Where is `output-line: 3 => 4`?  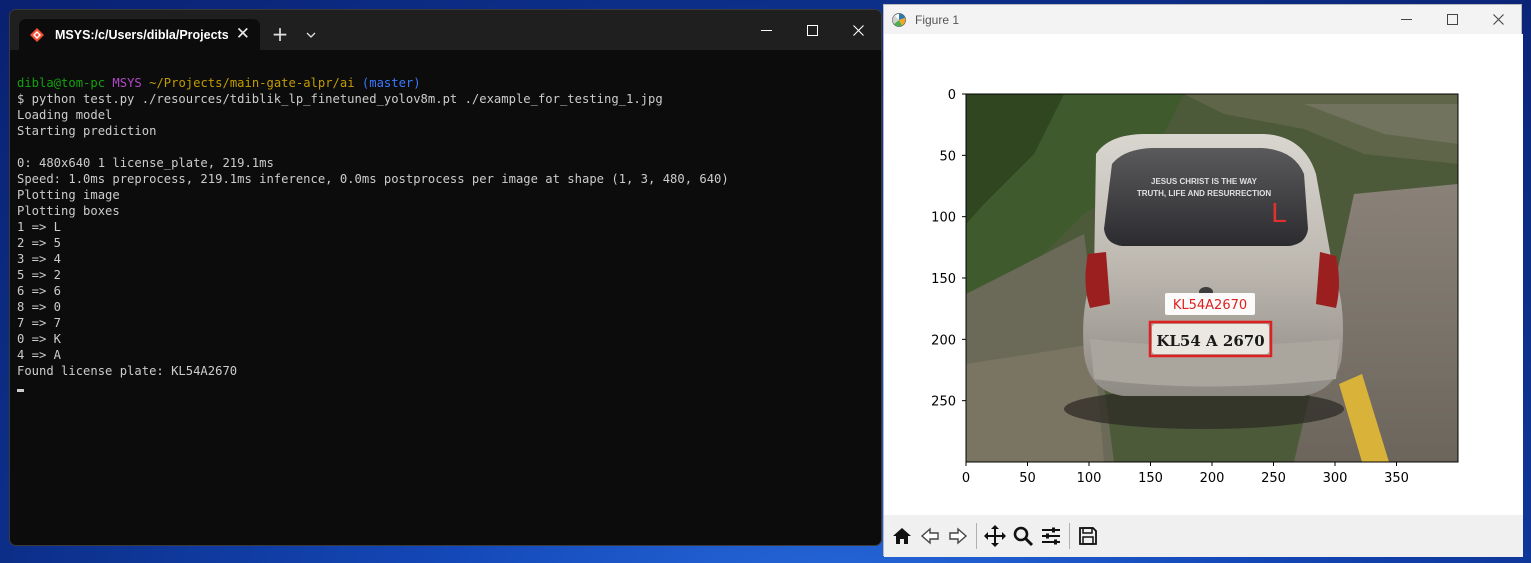 output-line: 3 => 4 is located at coordinates (39, 259).